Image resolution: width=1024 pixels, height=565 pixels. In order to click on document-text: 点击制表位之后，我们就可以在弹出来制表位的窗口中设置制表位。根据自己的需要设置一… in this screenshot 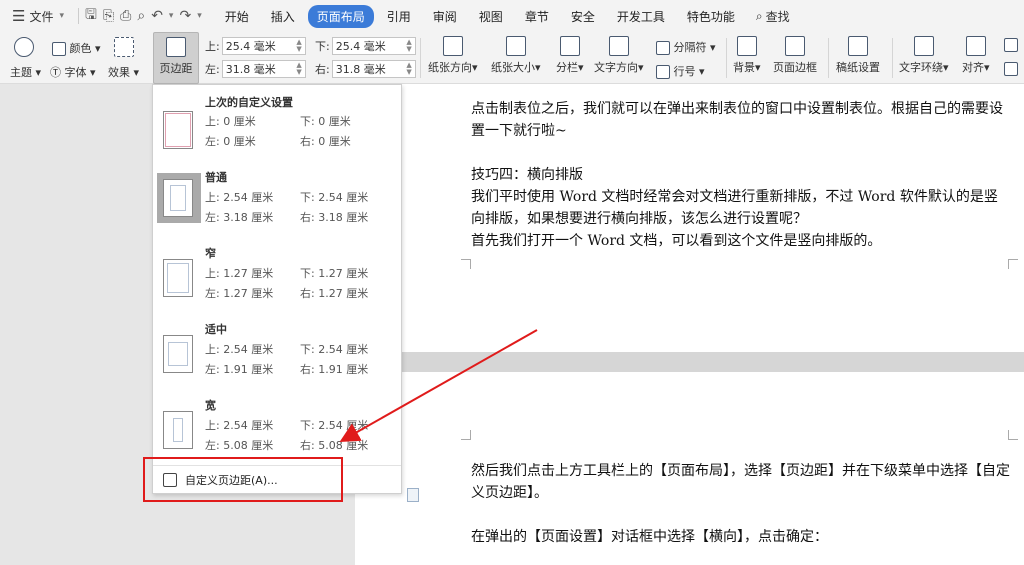, I will do `click(741, 175)`.